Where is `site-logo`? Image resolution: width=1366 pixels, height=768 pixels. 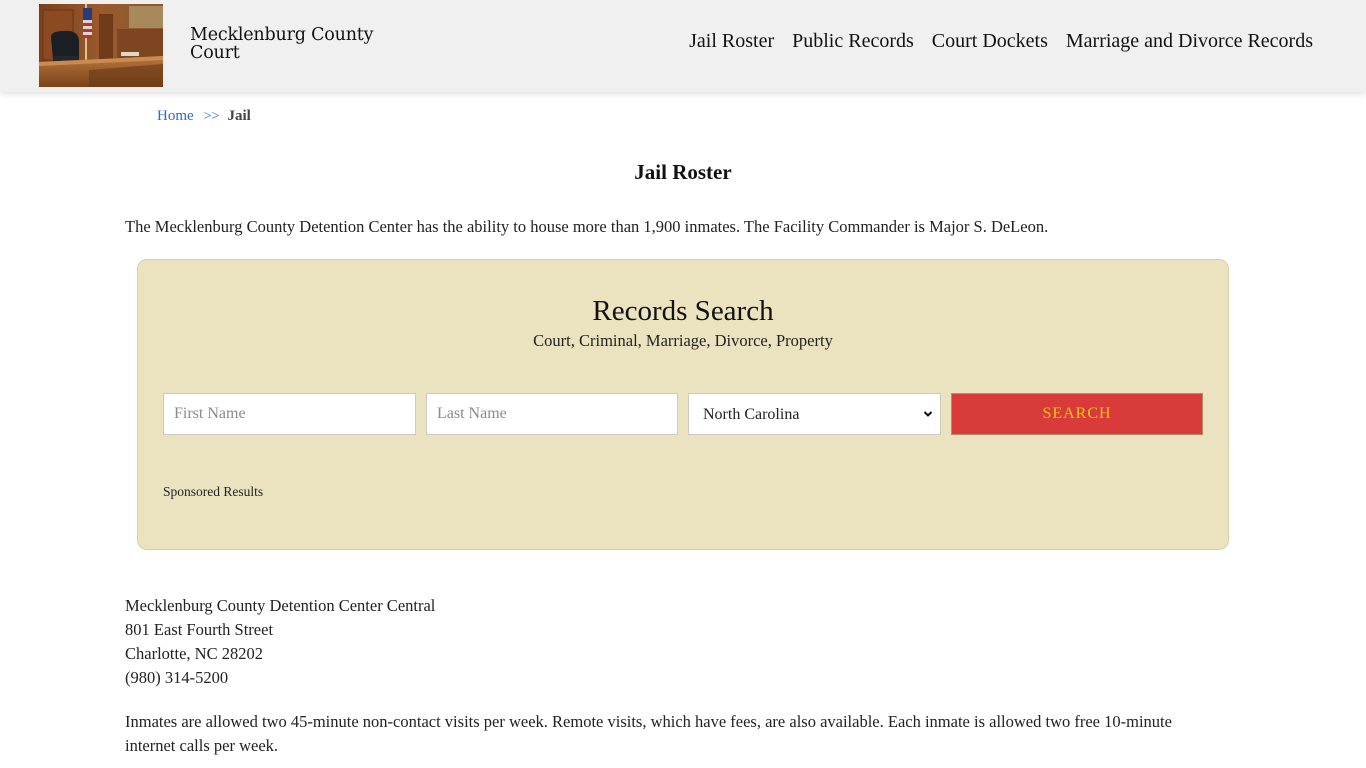
site-logo is located at coordinates (101, 45).